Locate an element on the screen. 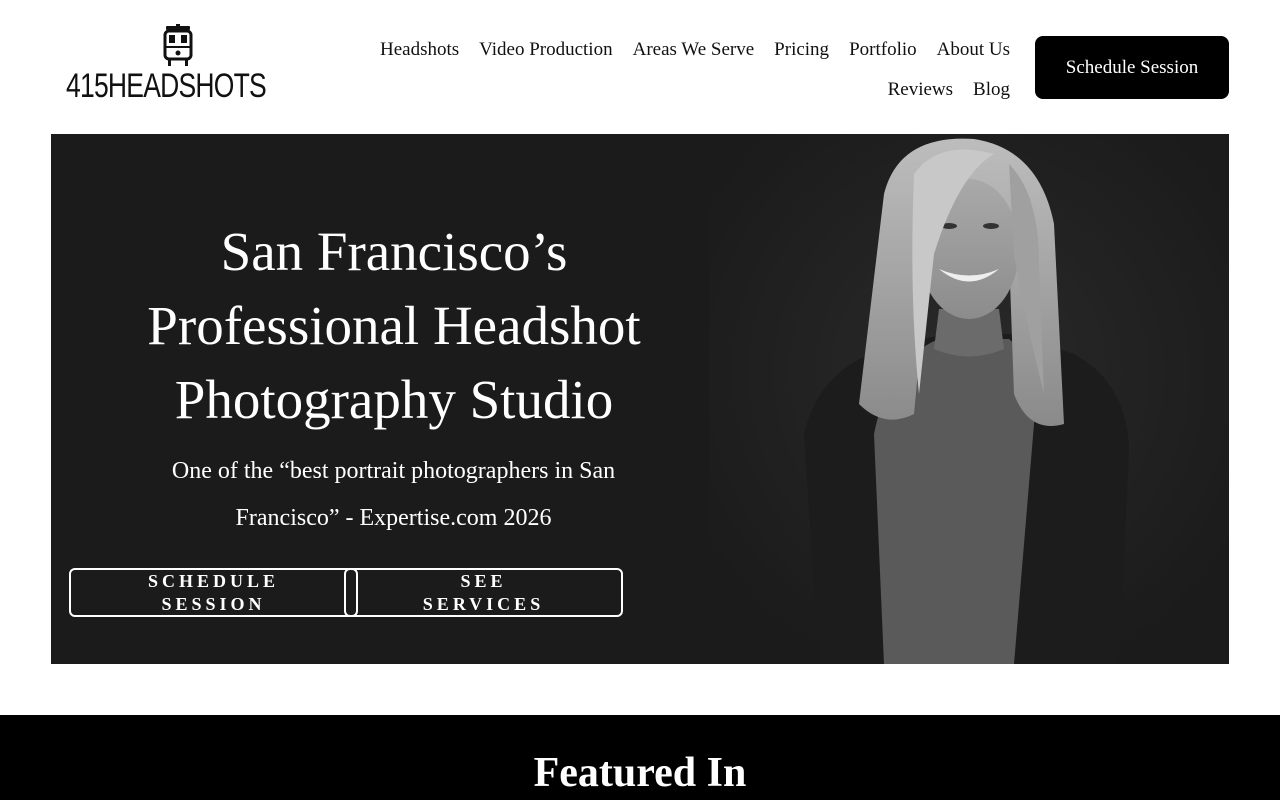  hero-see-services-button: SEE SERVICES is located at coordinates (483, 592).